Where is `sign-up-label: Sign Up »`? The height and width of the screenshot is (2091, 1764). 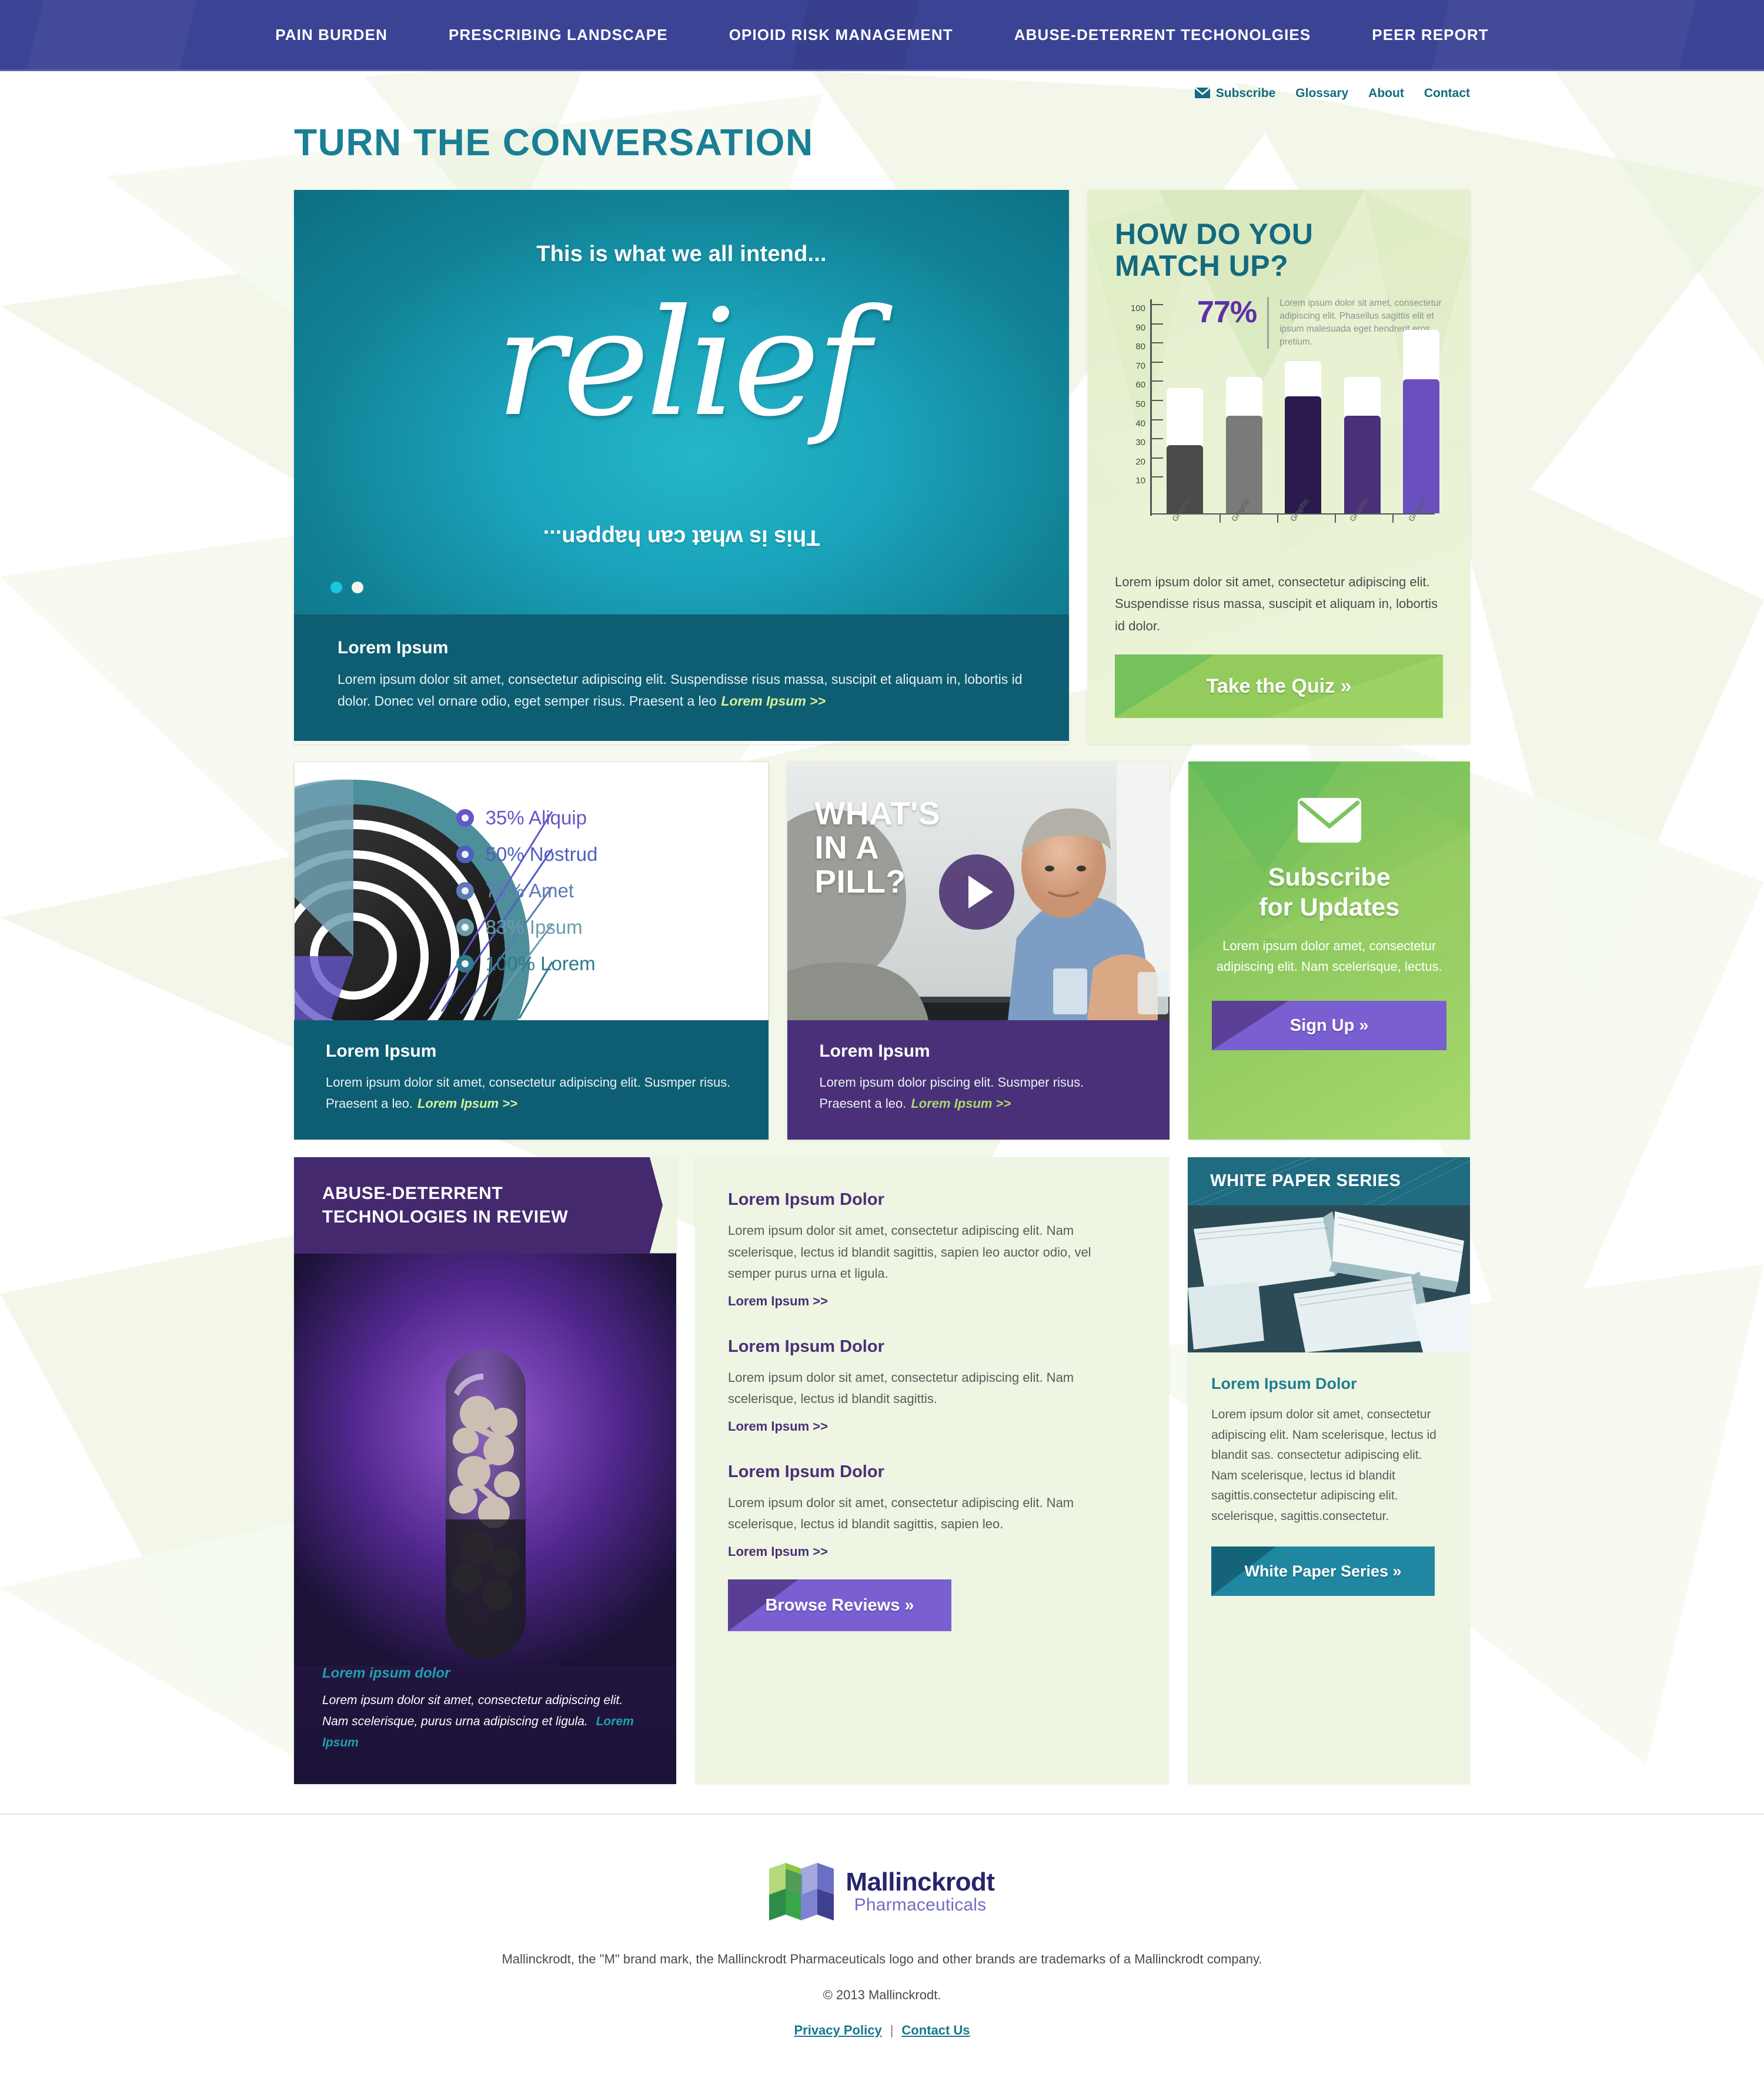
sign-up-label: Sign Up » is located at coordinates (1329, 1025).